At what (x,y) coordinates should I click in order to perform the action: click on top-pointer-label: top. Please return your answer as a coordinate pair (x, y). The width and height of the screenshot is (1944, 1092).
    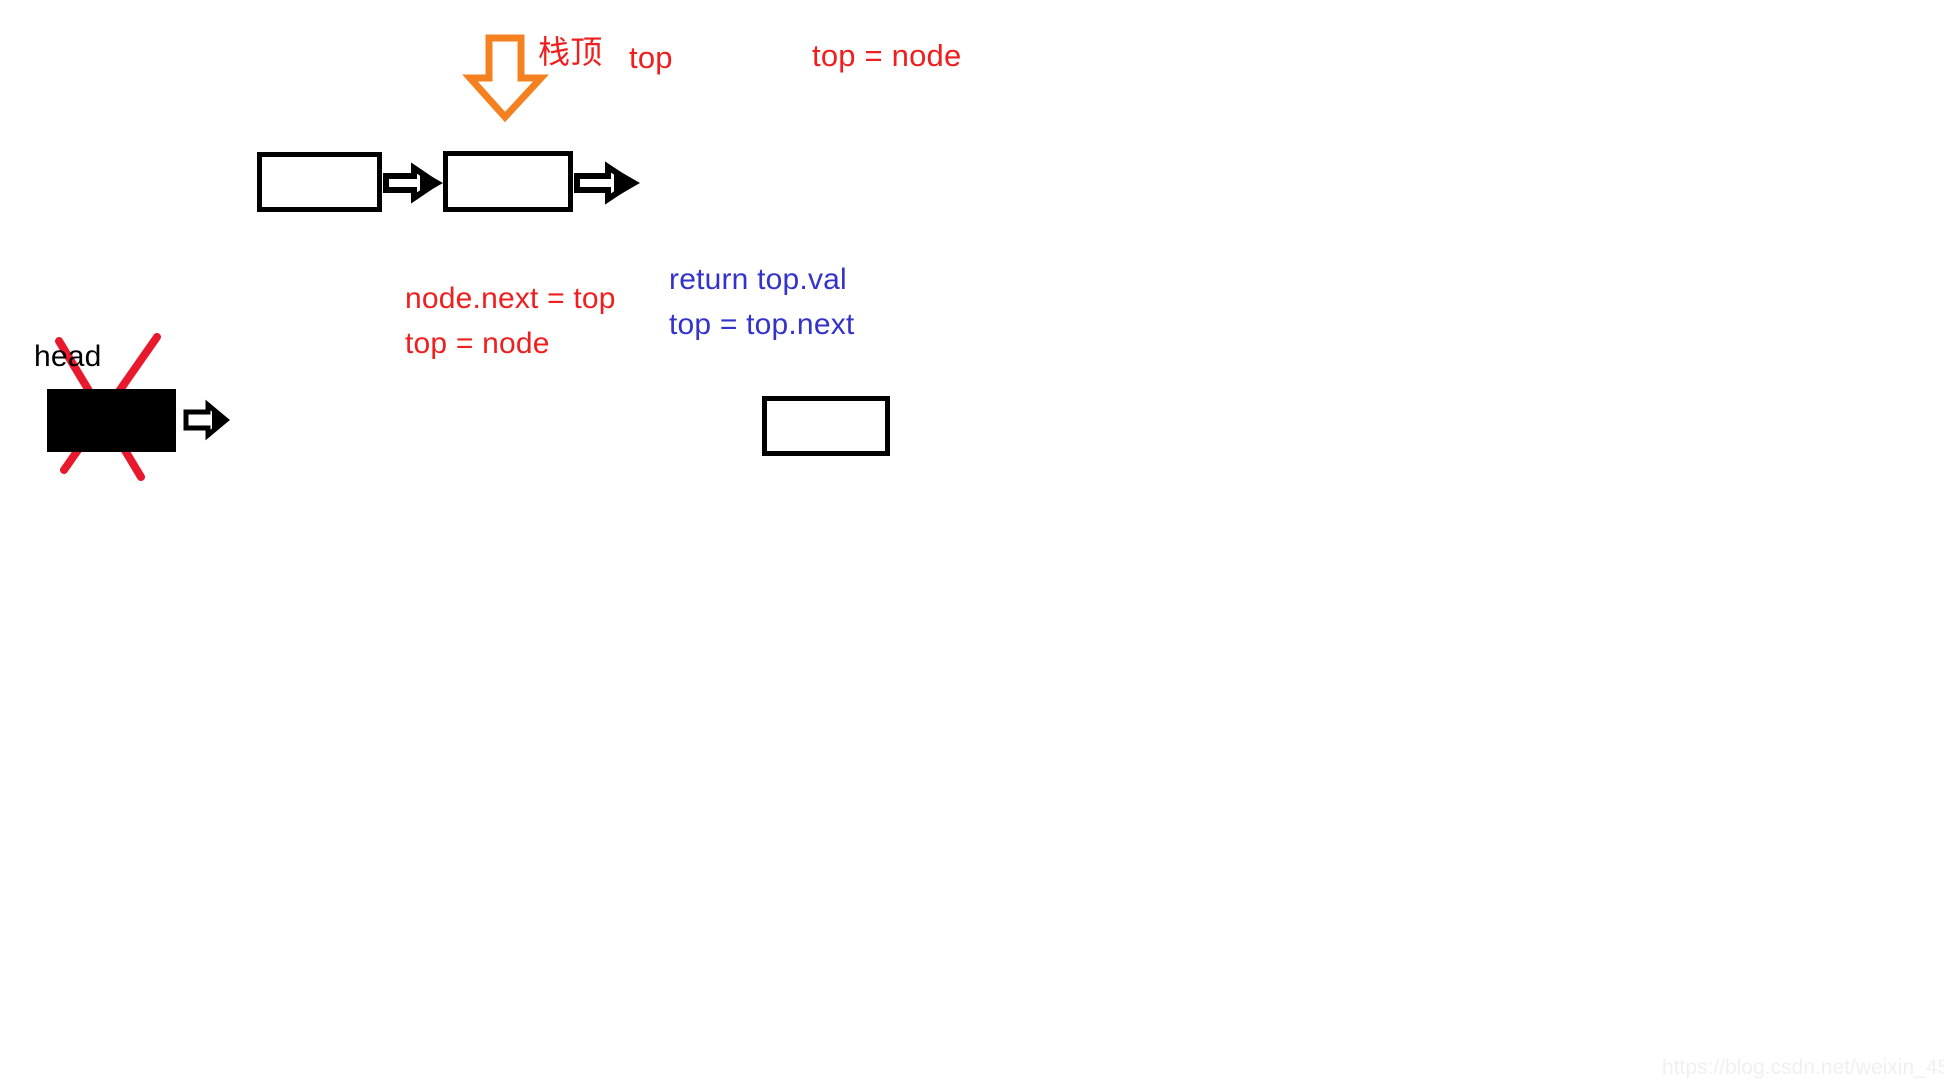
    Looking at the image, I should click on (651, 57).